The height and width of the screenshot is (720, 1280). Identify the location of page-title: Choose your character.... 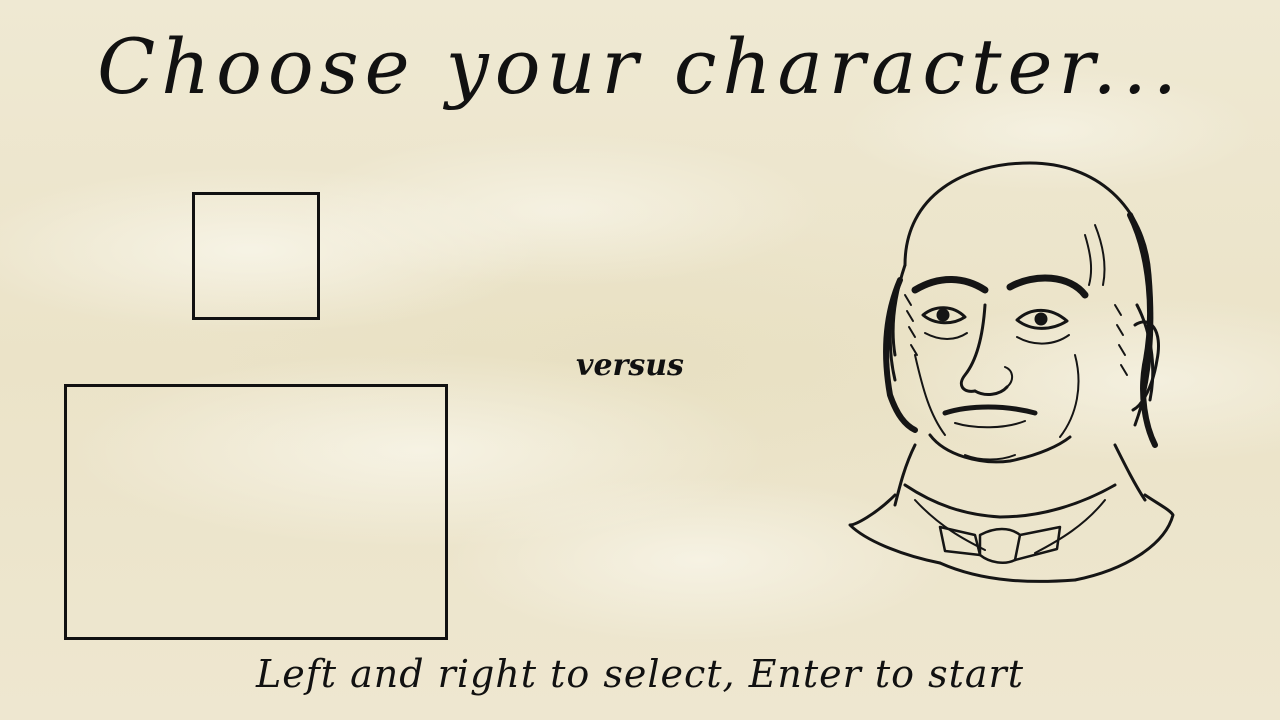
(640, 66).